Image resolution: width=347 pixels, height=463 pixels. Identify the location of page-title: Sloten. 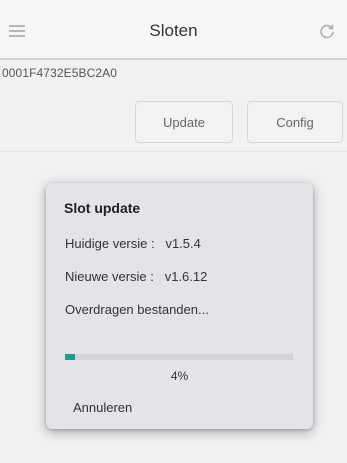
(173, 30).